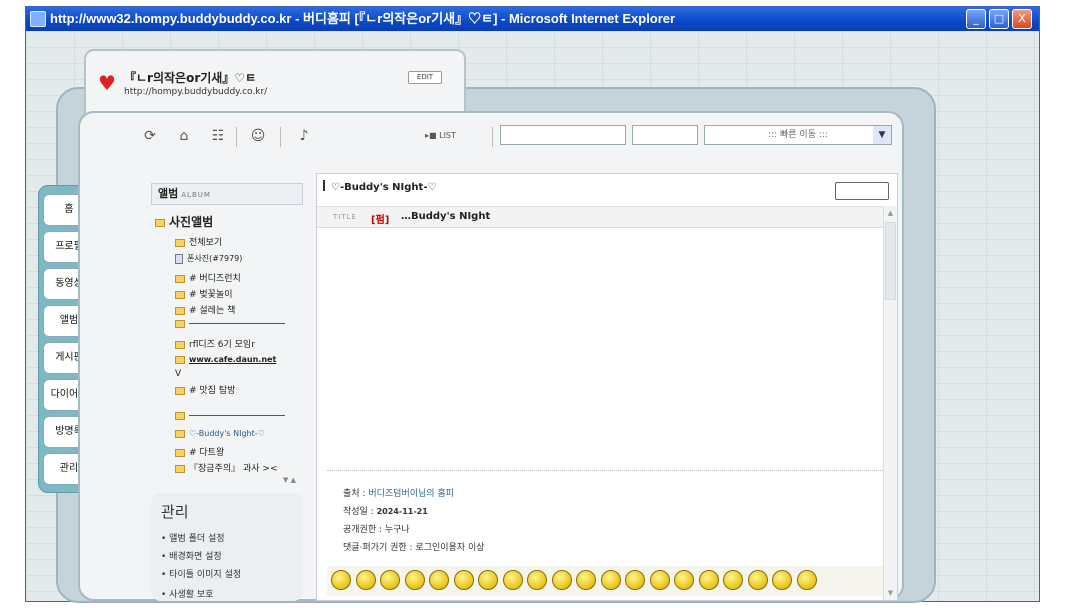  What do you see at coordinates (882, 135) in the screenshot?
I see `chevron-down-icon: ▼` at bounding box center [882, 135].